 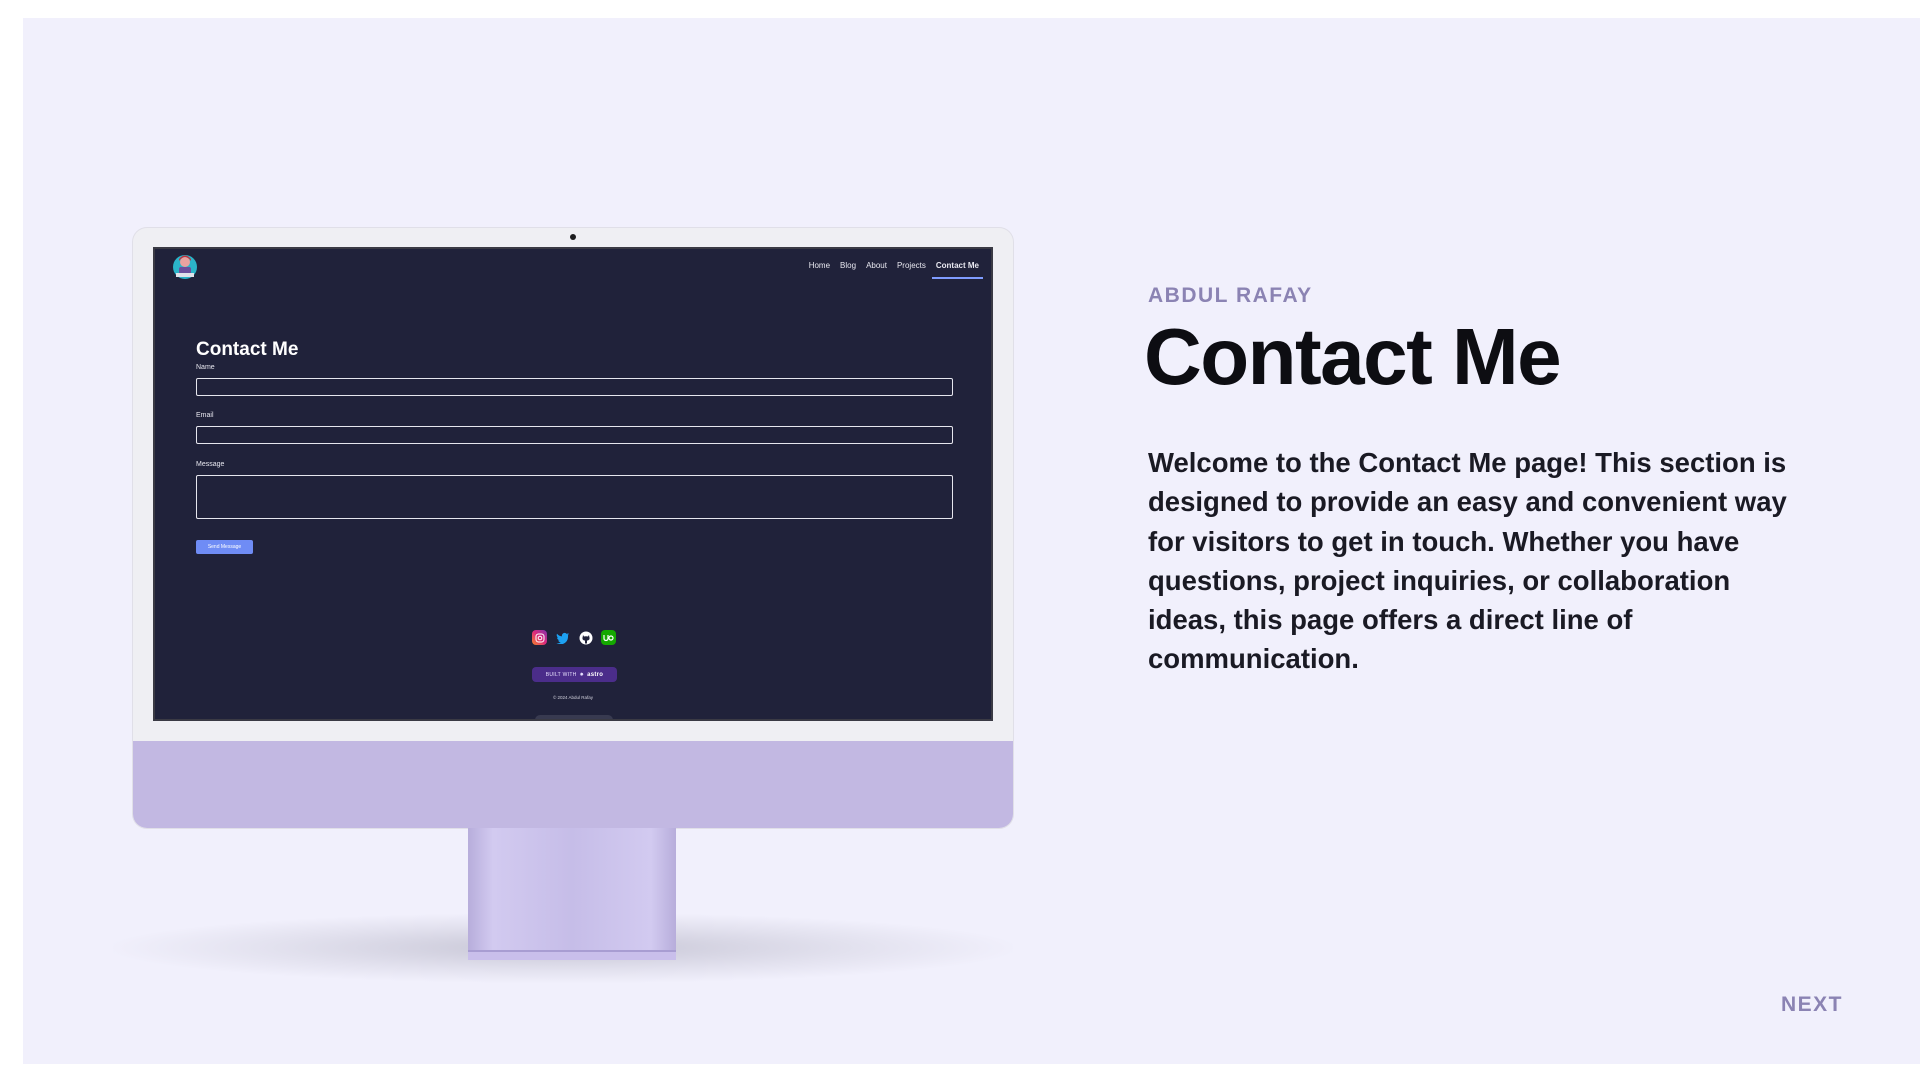 I want to click on built-with-astro-badge: BUILT WITH ✸ astro, so click(x=574, y=674).